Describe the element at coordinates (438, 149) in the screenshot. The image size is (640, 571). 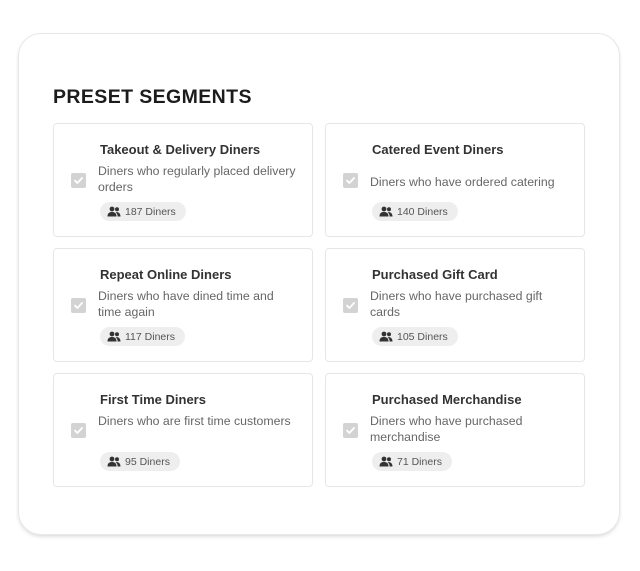
I see `segment-title: Catered Event Diners` at that location.